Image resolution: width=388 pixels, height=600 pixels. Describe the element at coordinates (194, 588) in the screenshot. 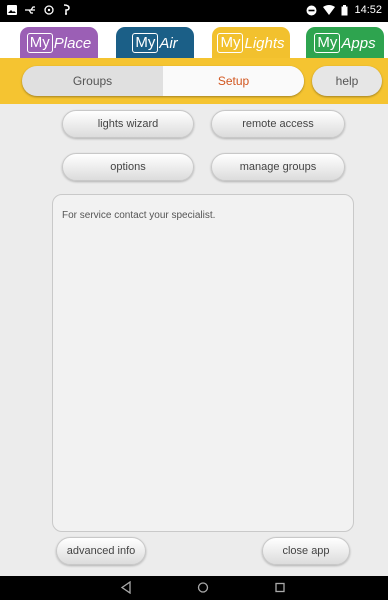

I see `navigation-bar` at that location.